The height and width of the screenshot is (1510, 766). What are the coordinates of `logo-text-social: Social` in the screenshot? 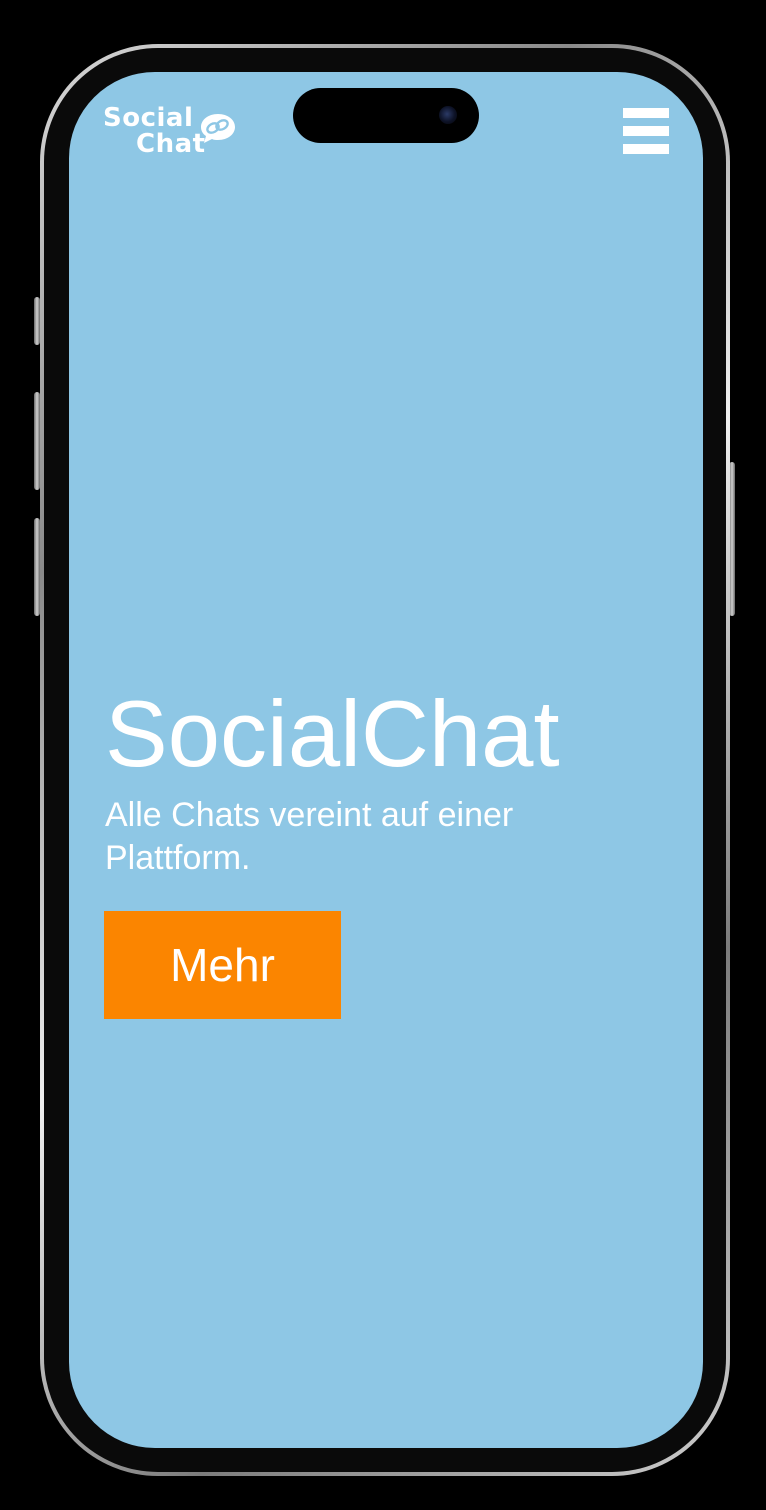 It's located at (148, 118).